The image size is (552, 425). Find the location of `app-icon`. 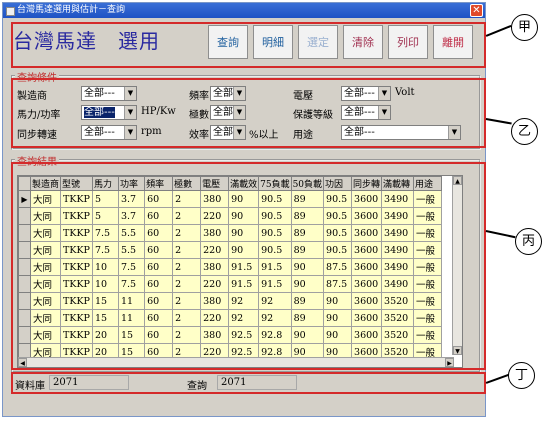

app-icon is located at coordinates (10, 11).